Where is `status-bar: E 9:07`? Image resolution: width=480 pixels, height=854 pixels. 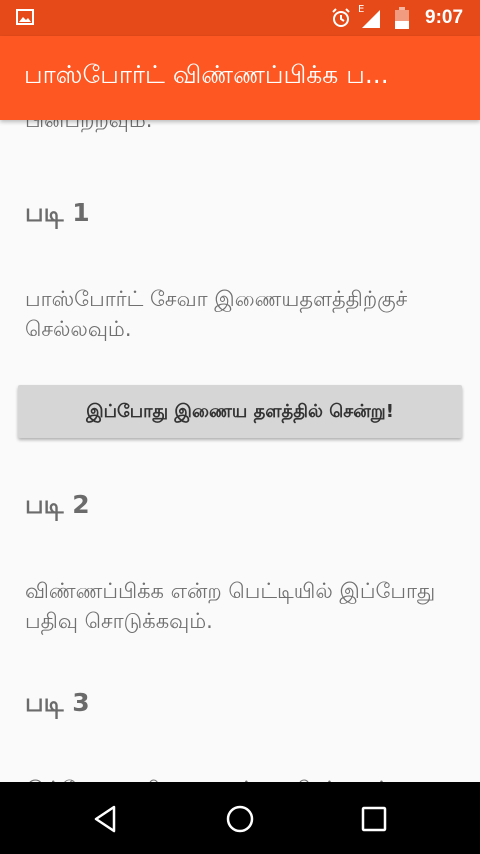 status-bar: E 9:07 is located at coordinates (240, 18).